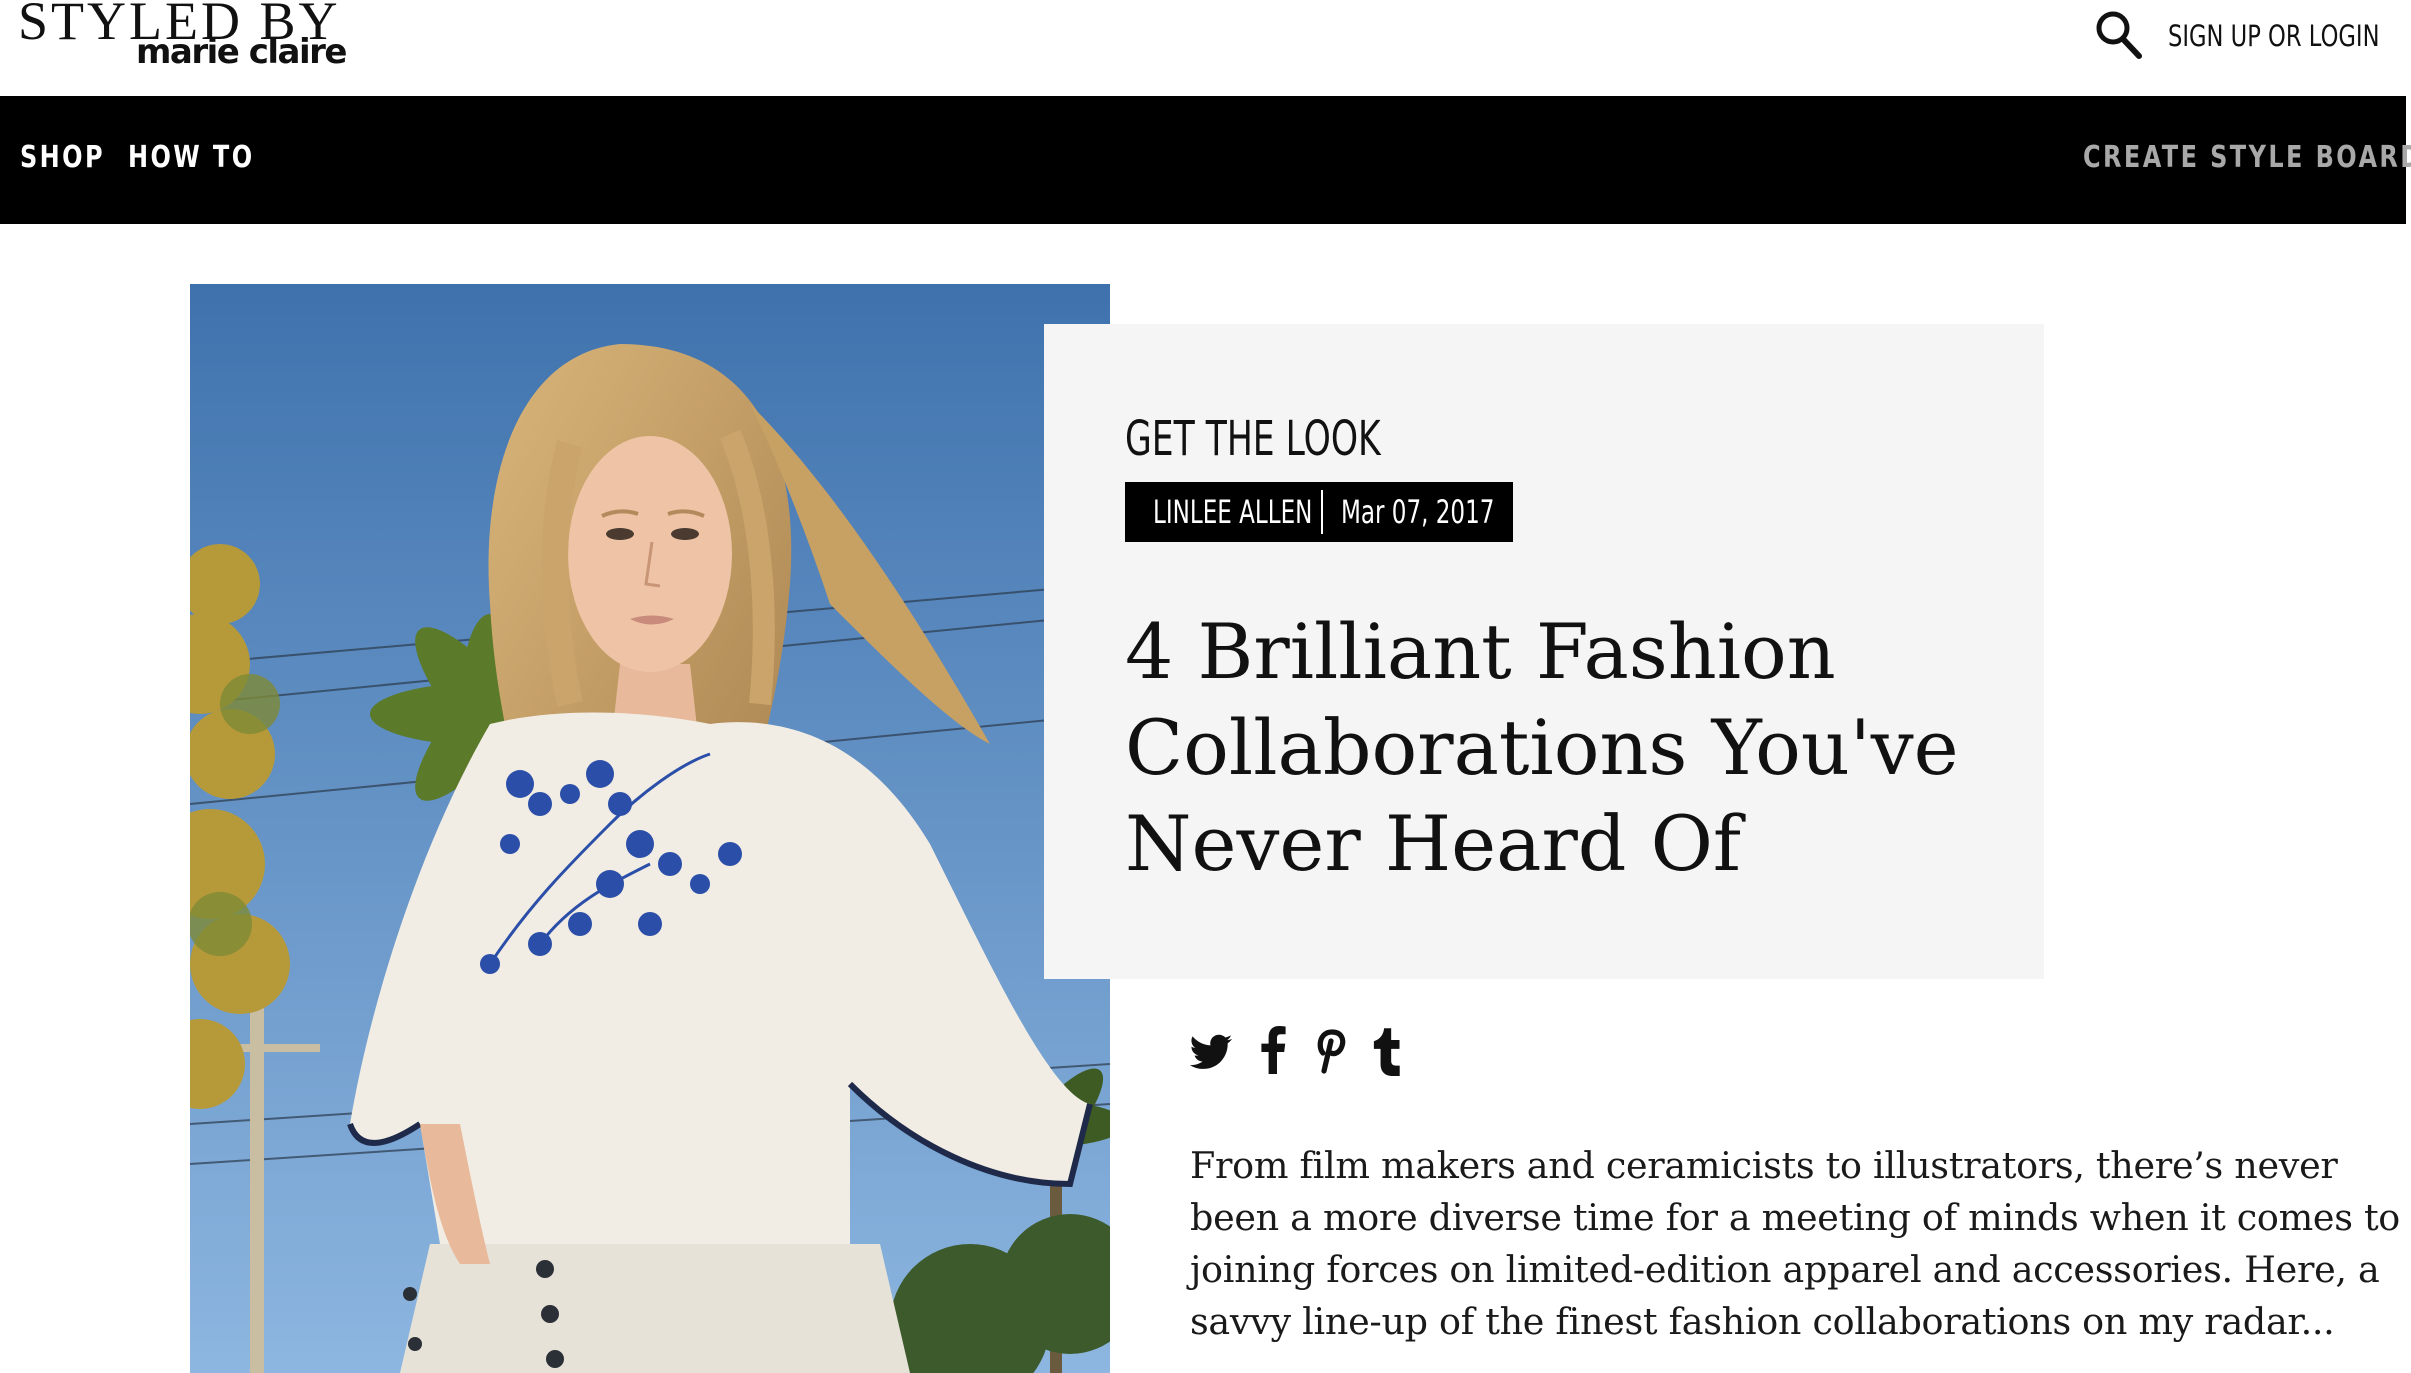 This screenshot has width=2411, height=1373. What do you see at coordinates (191, 158) in the screenshot?
I see `nav-item-how-to: HOW TO` at bounding box center [191, 158].